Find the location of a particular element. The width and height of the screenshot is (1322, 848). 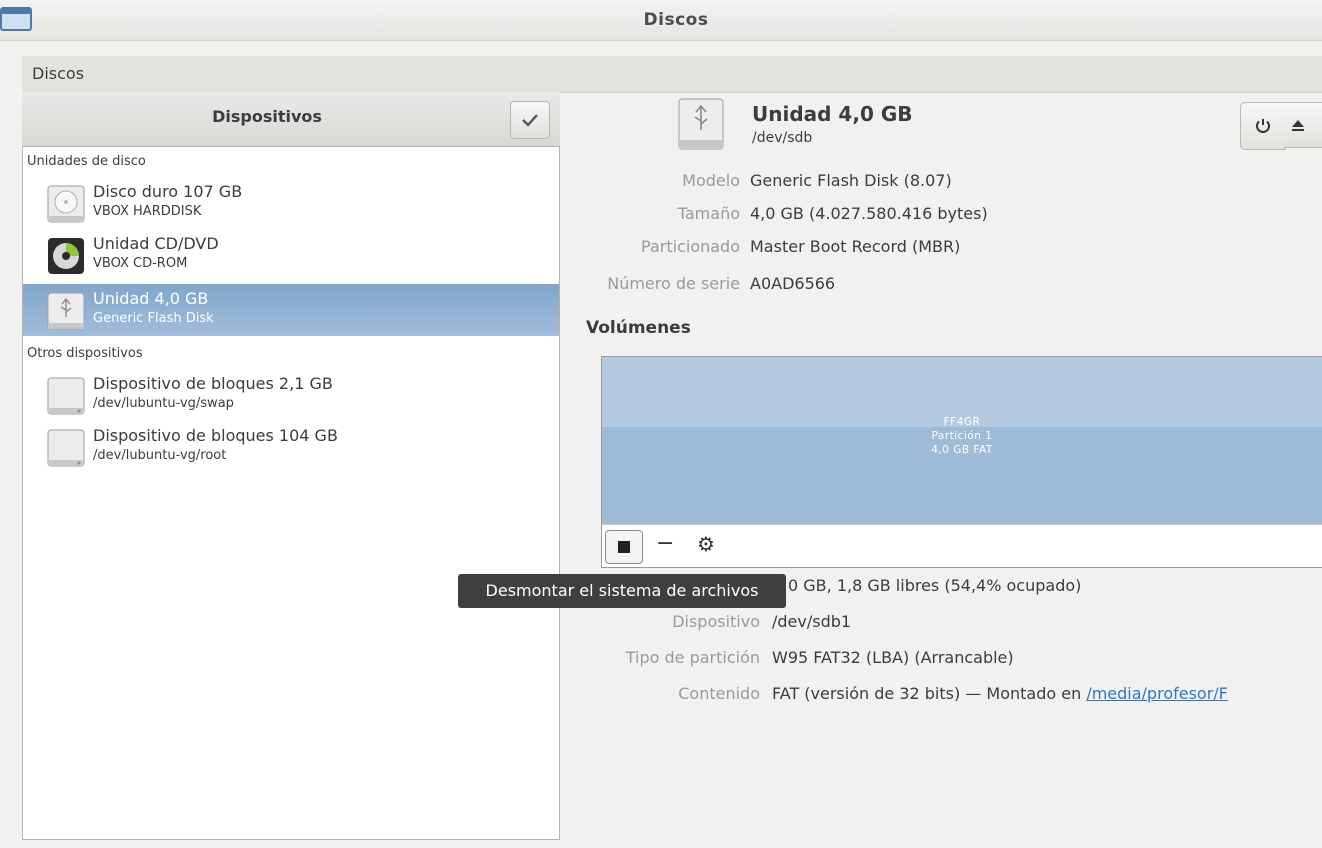

harddisk-icon is located at coordinates (66, 204).